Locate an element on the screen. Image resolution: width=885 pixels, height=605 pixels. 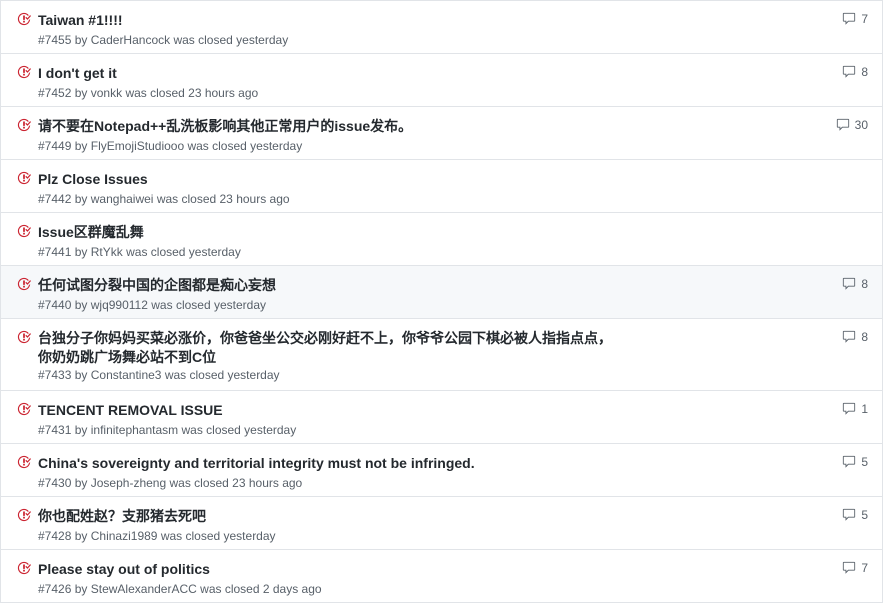
issue-author-link: infinitephantasm is located at coordinates (134, 430).